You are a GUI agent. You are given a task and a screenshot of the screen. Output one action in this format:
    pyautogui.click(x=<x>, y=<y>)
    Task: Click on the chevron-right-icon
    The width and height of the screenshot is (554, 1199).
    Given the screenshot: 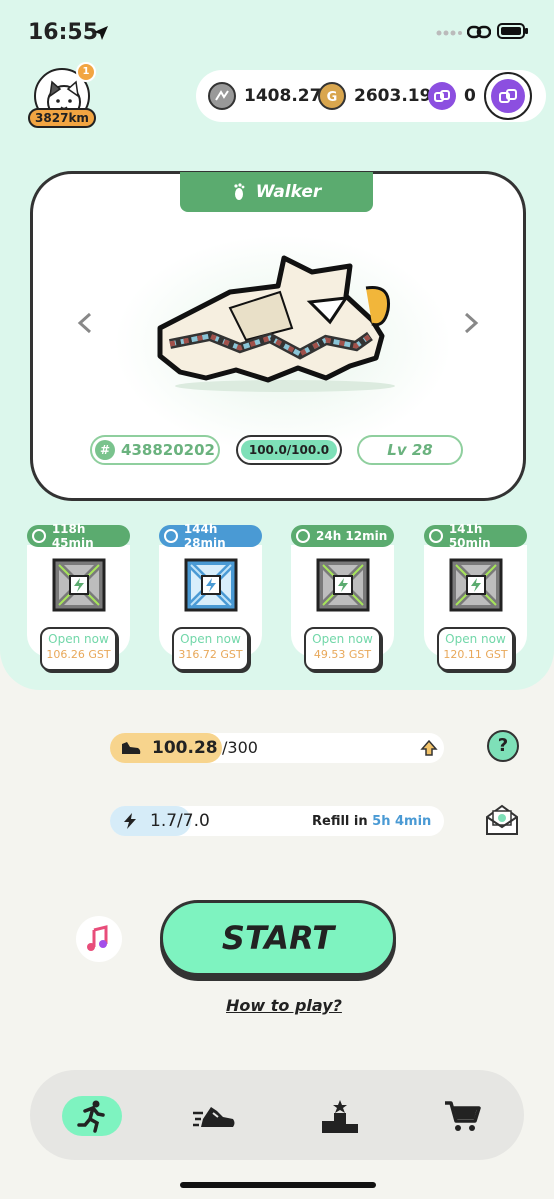 What is the action you would take?
    pyautogui.click(x=471, y=323)
    